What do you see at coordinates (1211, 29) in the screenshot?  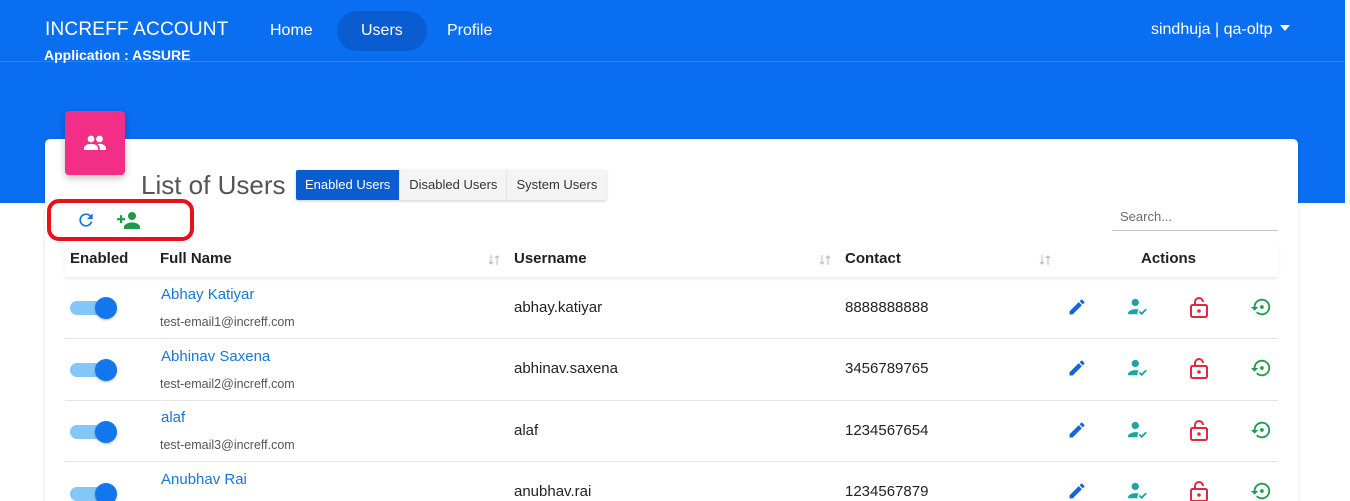 I see `user-menu-label: sindhuja | qa-oltp` at bounding box center [1211, 29].